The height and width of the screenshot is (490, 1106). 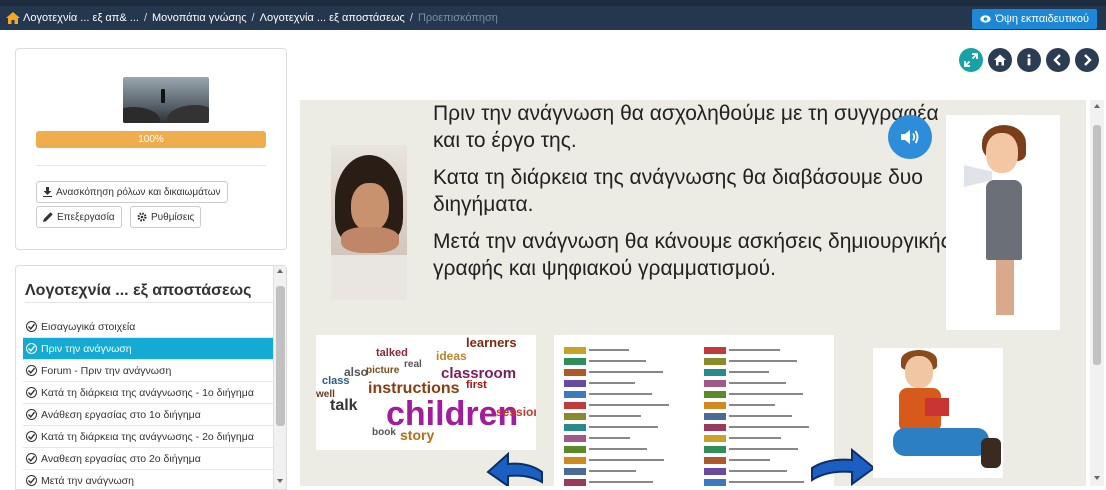 I want to click on word: instructions, so click(x=414, y=388).